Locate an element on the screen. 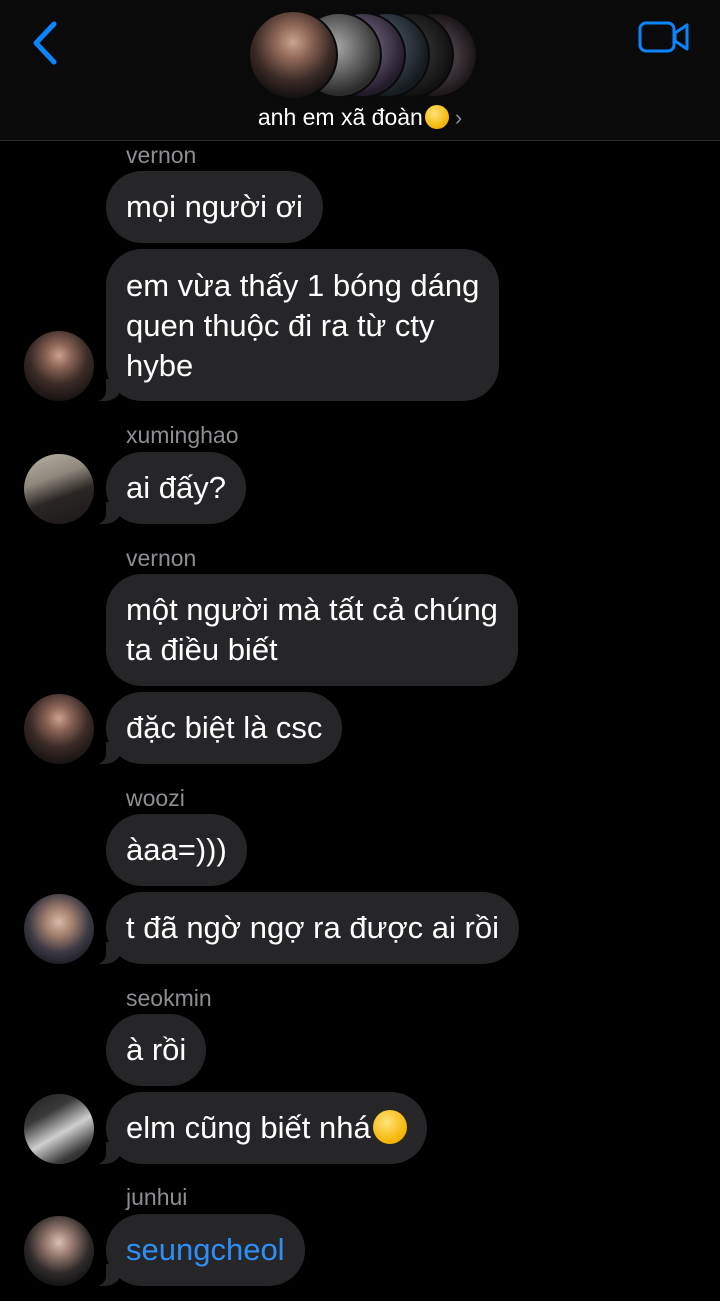  message-bubble: t đã ngờ ngợ ra được ai rồi is located at coordinates (306, 928).